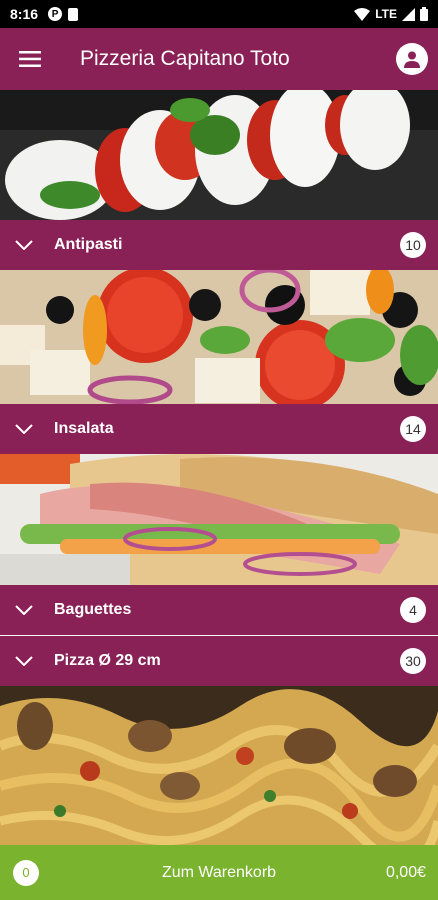  Describe the element at coordinates (219, 14) in the screenshot. I see `status-bar: 8:16 P LTE` at that location.